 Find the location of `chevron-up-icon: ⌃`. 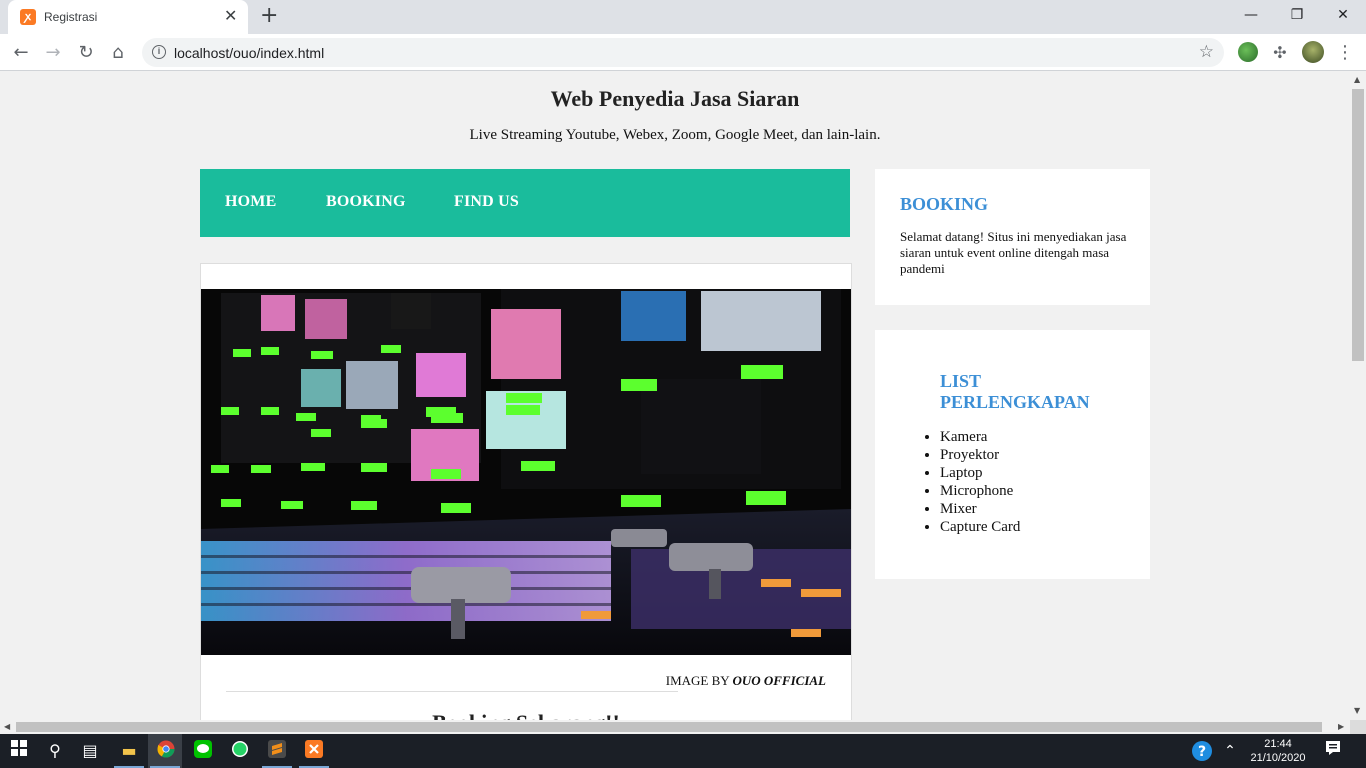

chevron-up-icon: ⌃ is located at coordinates (1230, 751).